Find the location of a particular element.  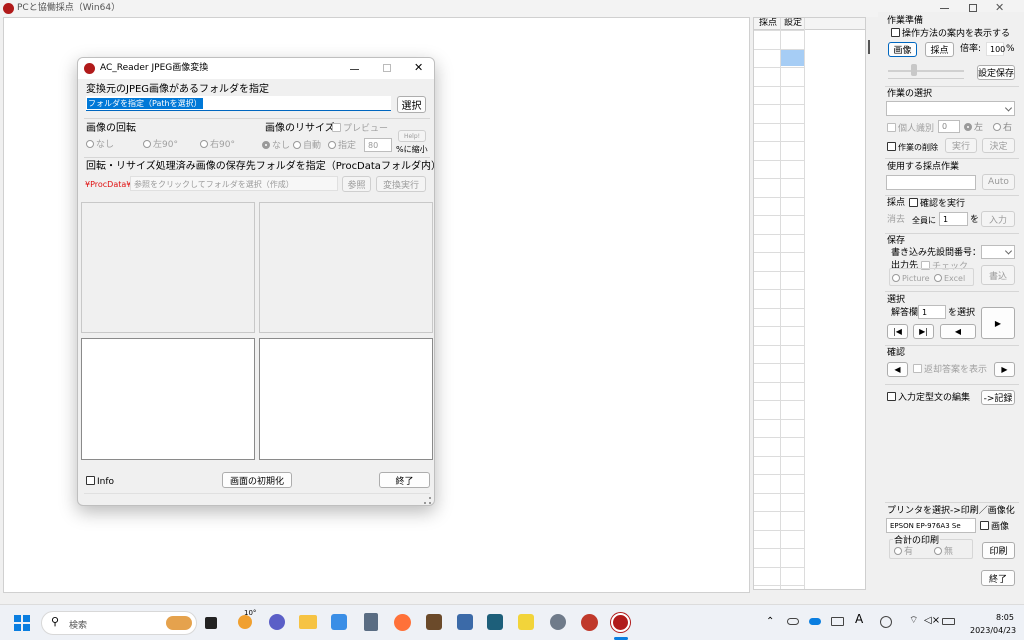

print-button: 印刷 is located at coordinates (998, 550).